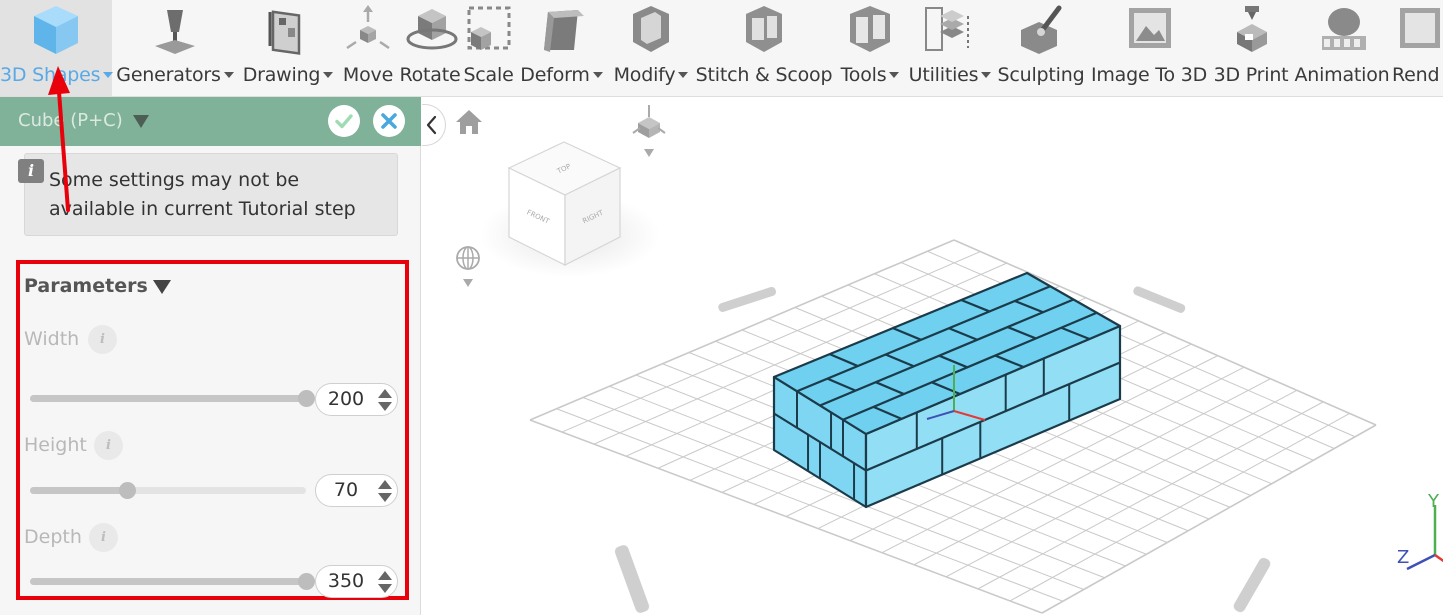 The width and height of the screenshot is (1443, 615). What do you see at coordinates (651, 48) in the screenshot?
I see `toolbar-item-modify: Modify` at bounding box center [651, 48].